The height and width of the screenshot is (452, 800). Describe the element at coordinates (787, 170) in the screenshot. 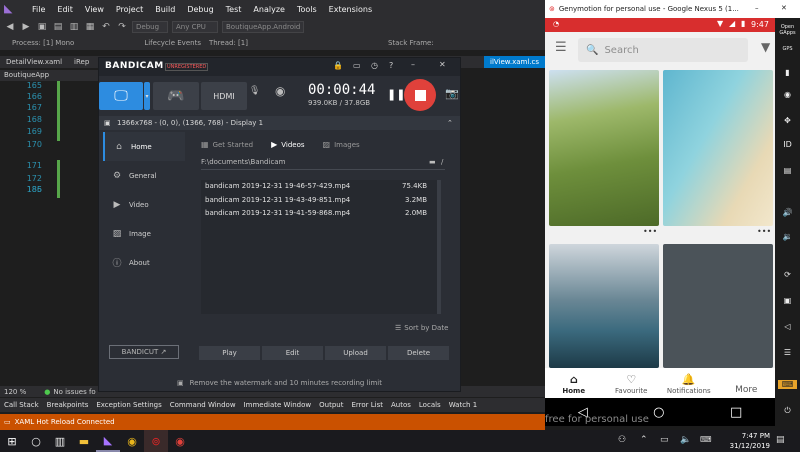

I see `chat-icon: ▤` at that location.